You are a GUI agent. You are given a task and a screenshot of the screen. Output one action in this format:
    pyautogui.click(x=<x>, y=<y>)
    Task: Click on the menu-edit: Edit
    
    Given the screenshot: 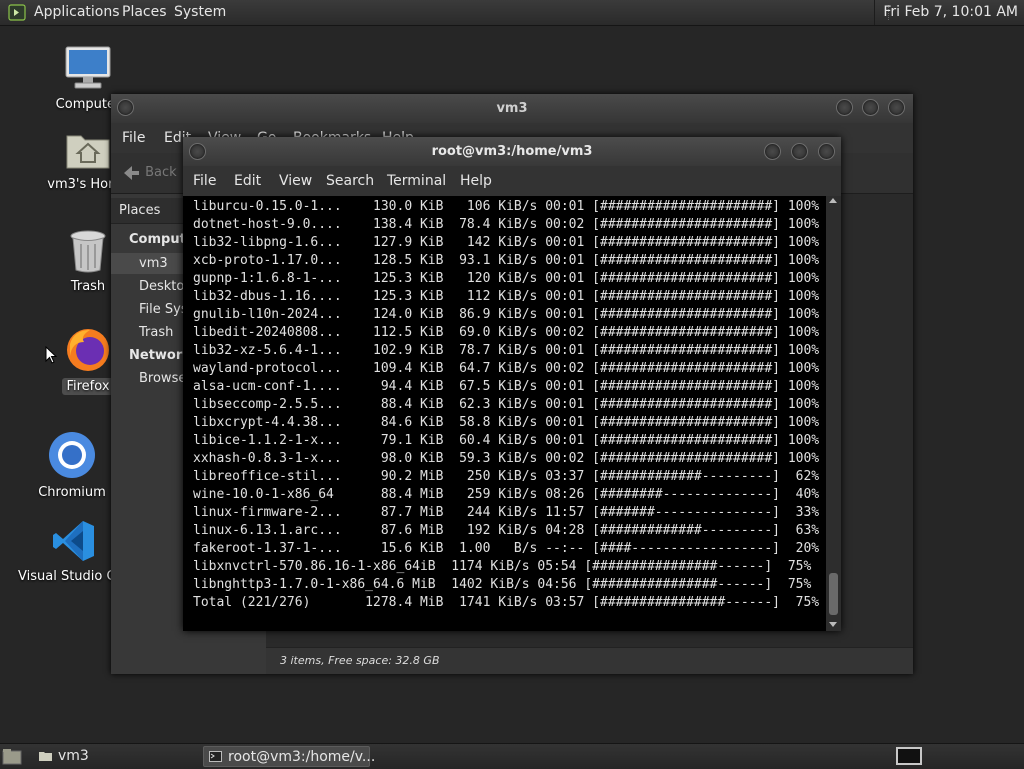 What is the action you would take?
    pyautogui.click(x=247, y=181)
    